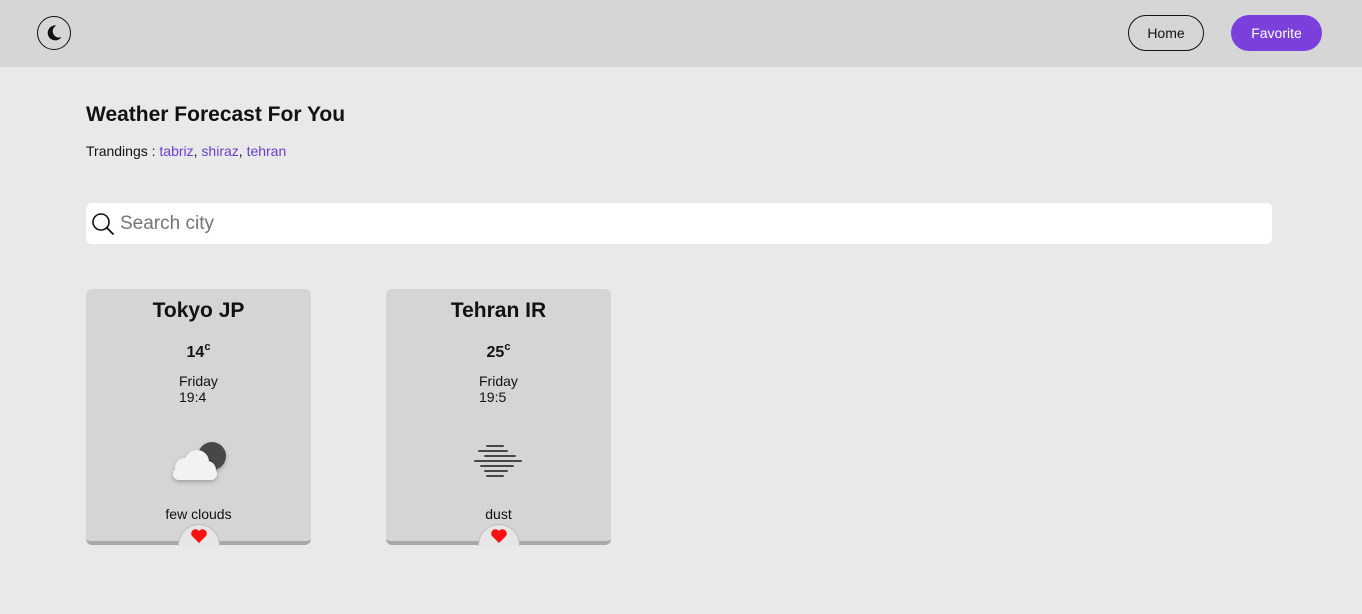 The image size is (1362, 614). Describe the element at coordinates (498, 461) in the screenshot. I see `dust-icon` at that location.